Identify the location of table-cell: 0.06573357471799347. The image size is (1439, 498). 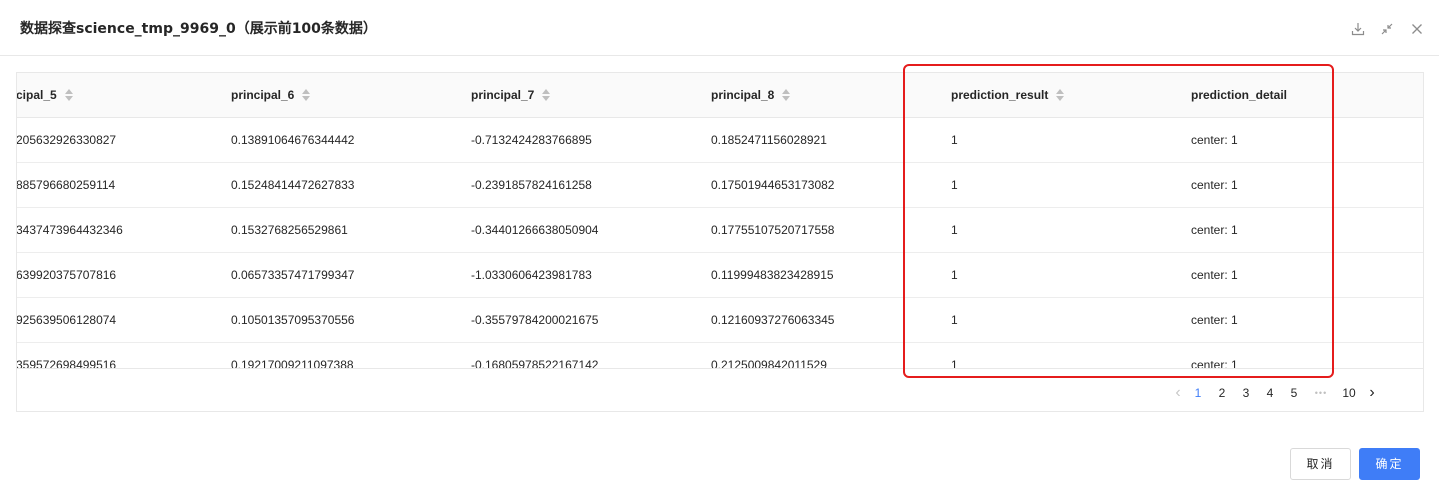
(293, 275).